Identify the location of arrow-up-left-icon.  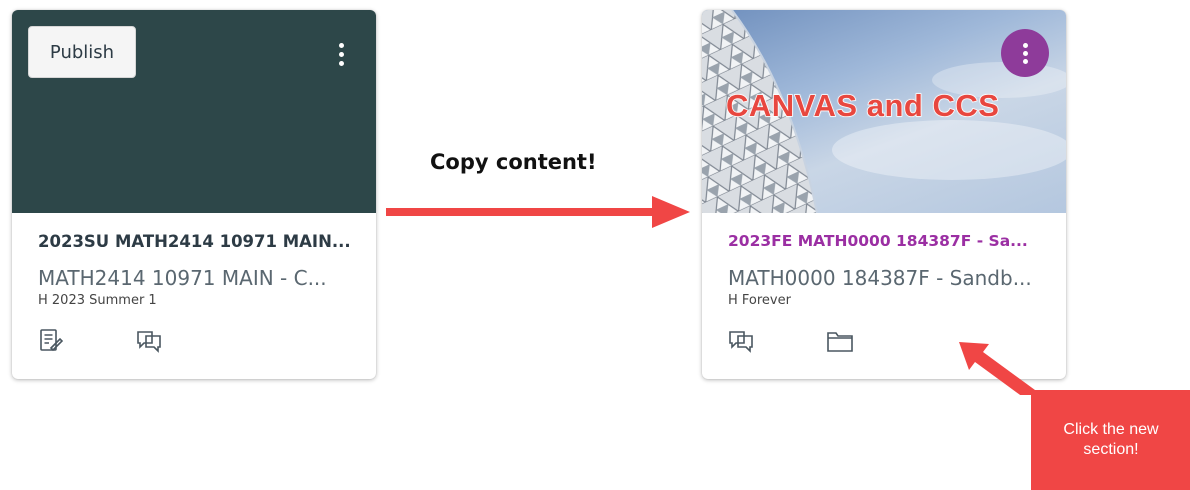
(997, 368).